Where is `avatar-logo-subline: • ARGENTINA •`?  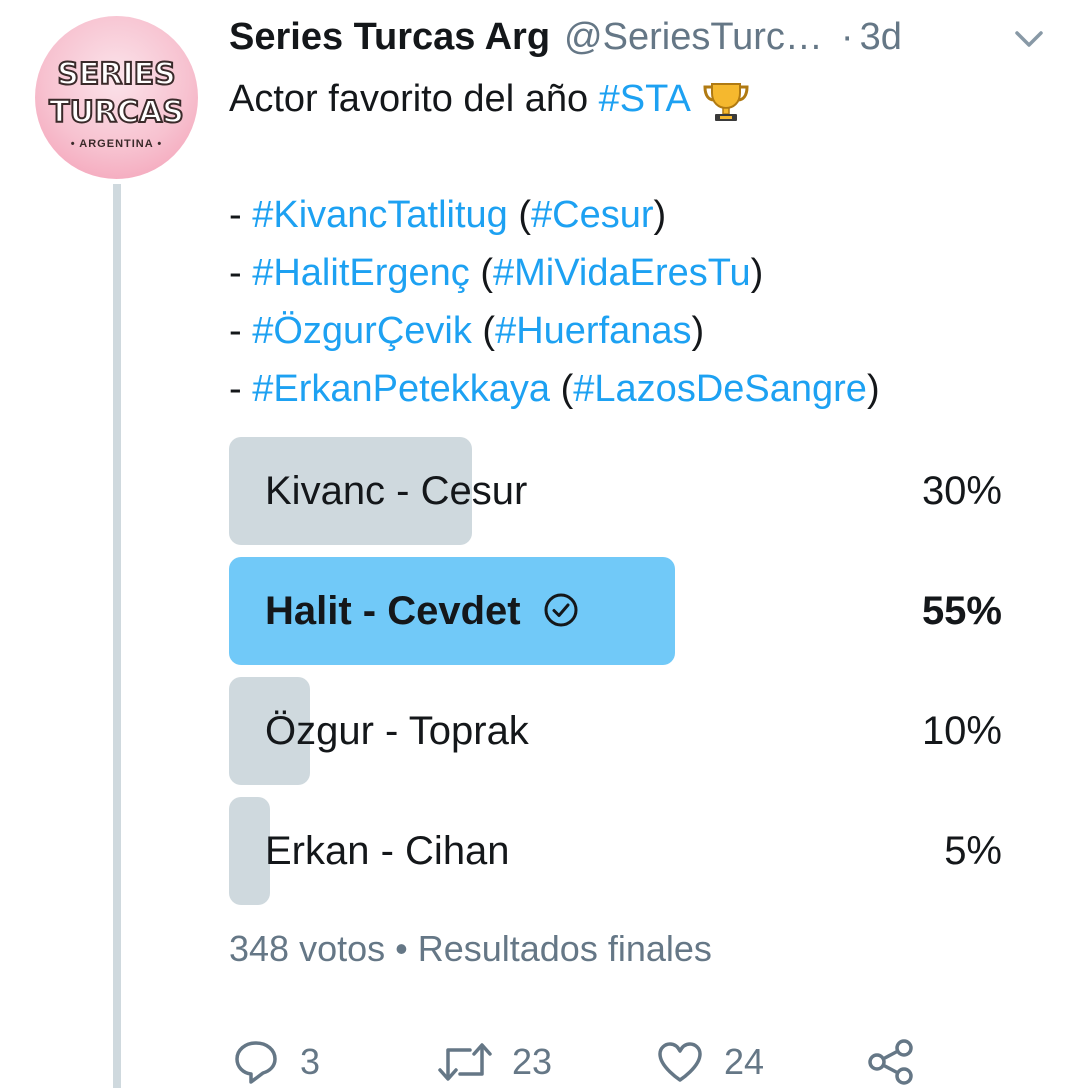
avatar-logo-subline: • ARGENTINA • is located at coordinates (116, 143).